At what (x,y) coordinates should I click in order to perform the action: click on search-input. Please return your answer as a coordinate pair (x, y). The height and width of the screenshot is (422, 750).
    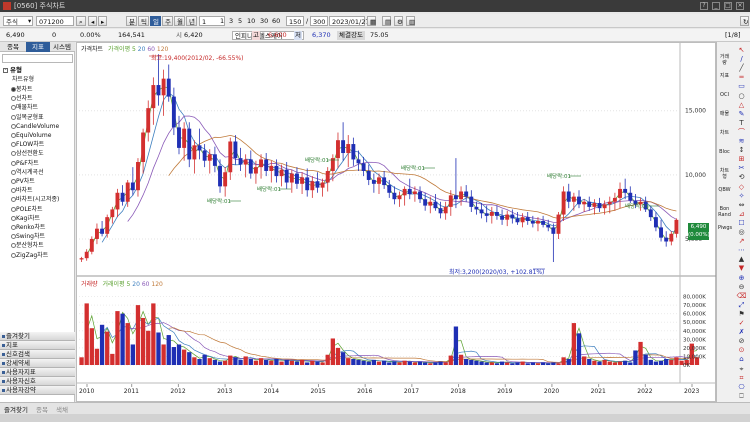
    Looking at the image, I should click on (37, 58).